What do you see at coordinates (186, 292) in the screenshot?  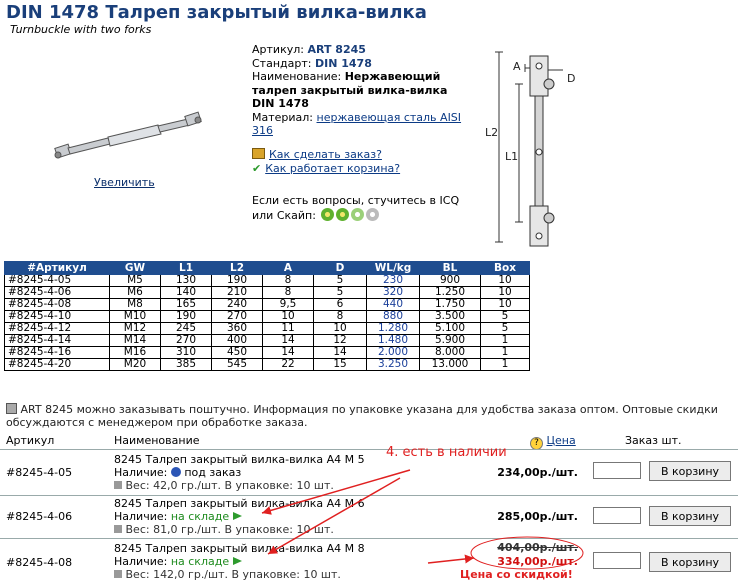 I see `spec-cell: 140` at bounding box center [186, 292].